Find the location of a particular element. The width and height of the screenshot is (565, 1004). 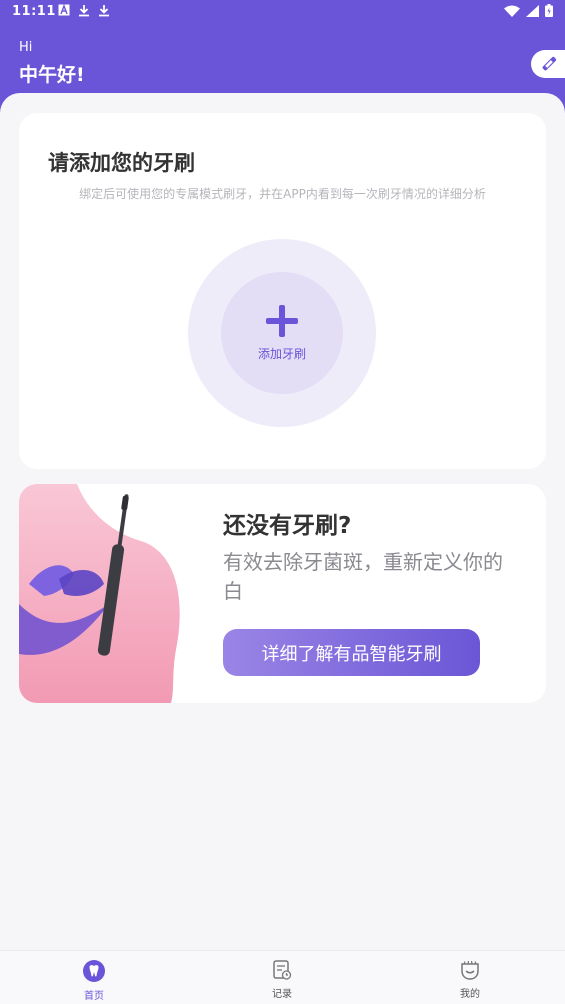

status-icons-right is located at coordinates (528, 10).